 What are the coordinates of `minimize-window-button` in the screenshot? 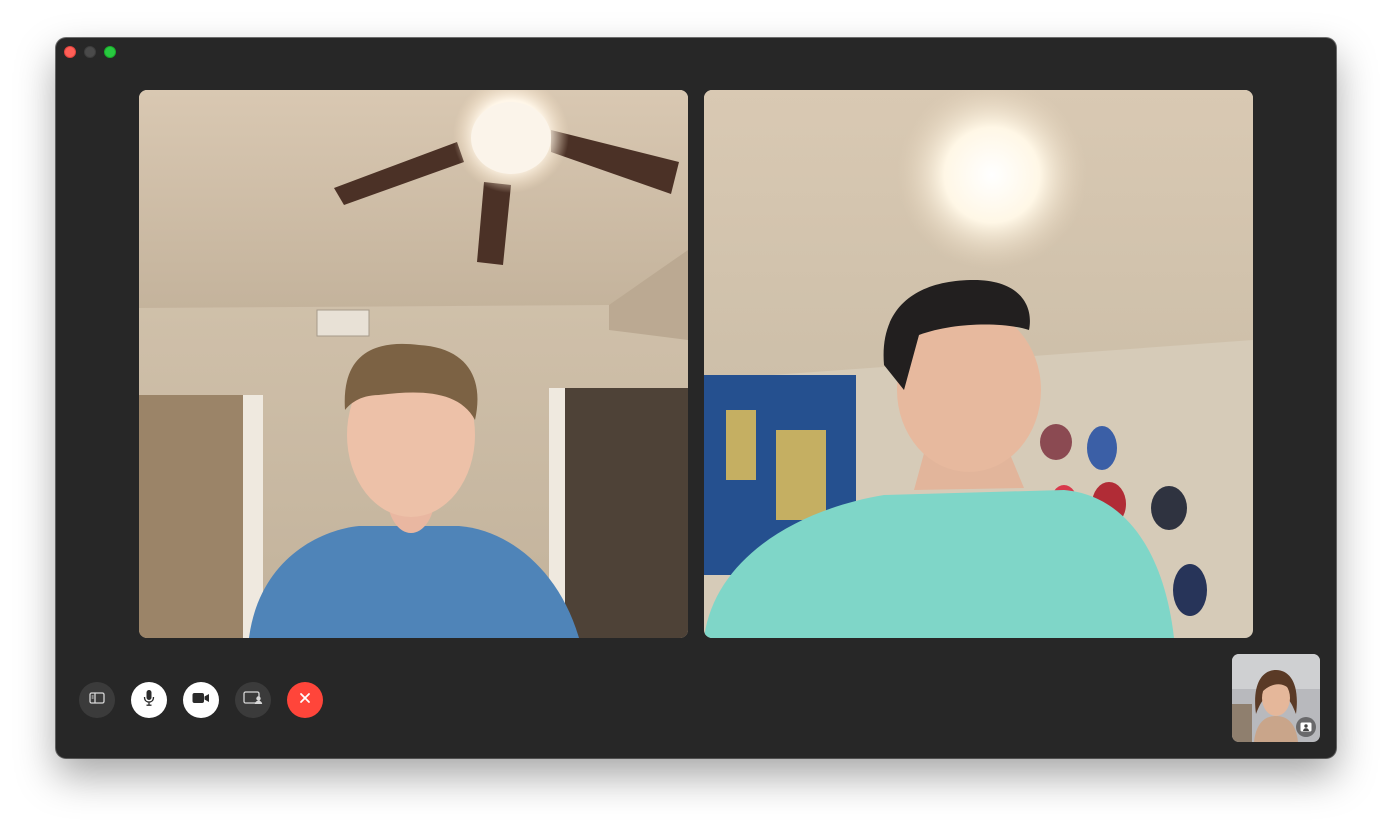 It's located at (90, 52).